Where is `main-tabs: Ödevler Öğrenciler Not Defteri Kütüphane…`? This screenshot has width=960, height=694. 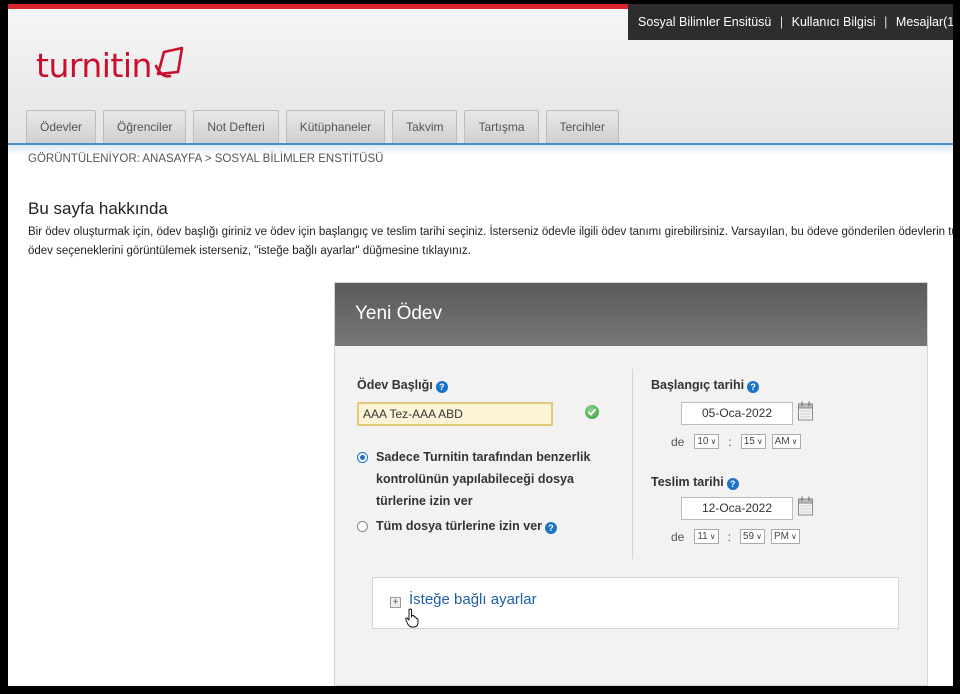 main-tabs: Ödevler Öğrenciler Not Defteri Kütüphane… is located at coordinates (322, 125).